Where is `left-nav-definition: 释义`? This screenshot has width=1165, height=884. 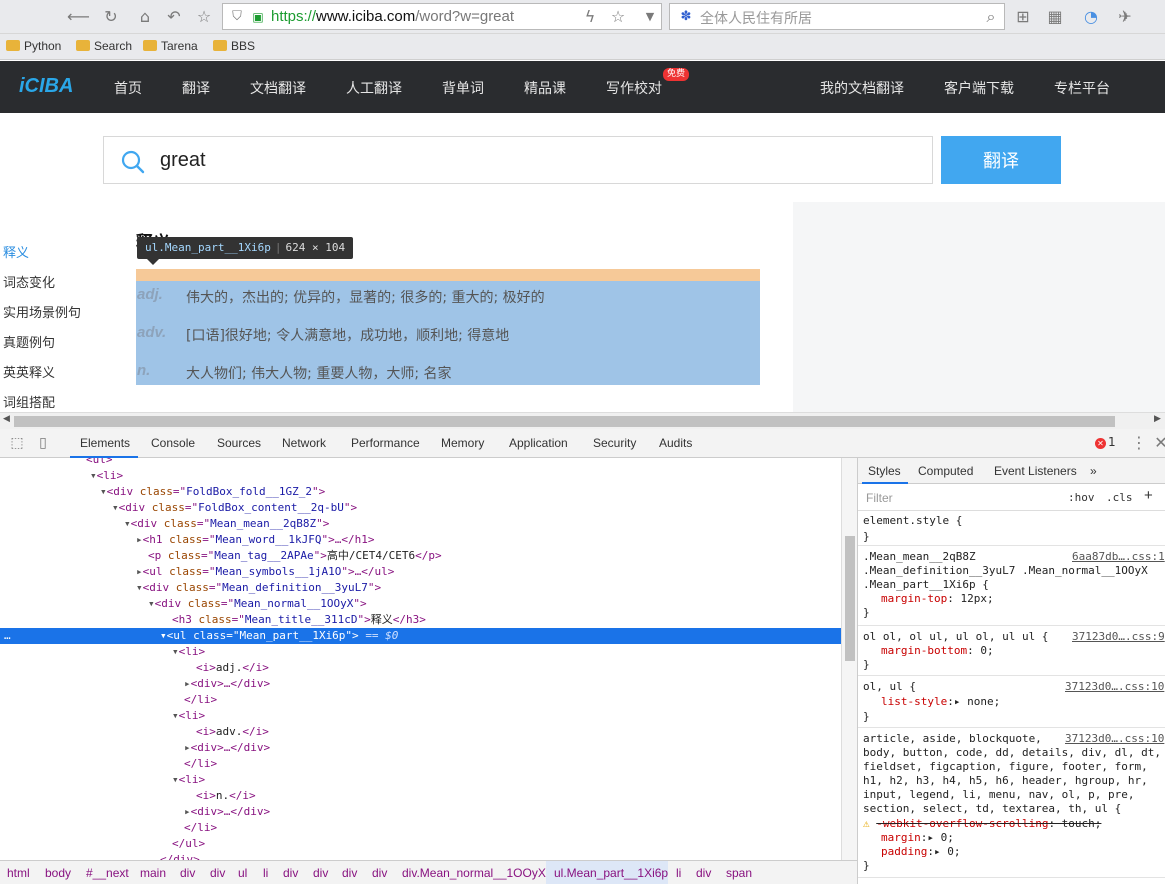 left-nav-definition: 释义 is located at coordinates (16, 251).